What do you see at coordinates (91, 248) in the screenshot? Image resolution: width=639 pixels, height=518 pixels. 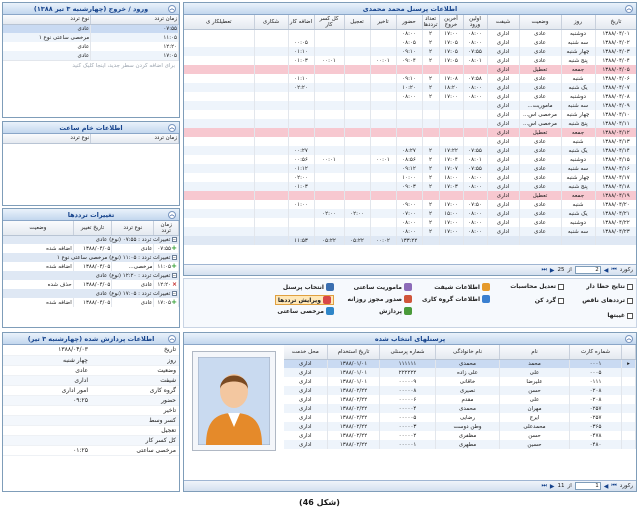 I see `table-row: +۰۷:۵۵ عادی ۱۳۸۸/۰۴/۰۵ اضافه شده` at bounding box center [91, 248].